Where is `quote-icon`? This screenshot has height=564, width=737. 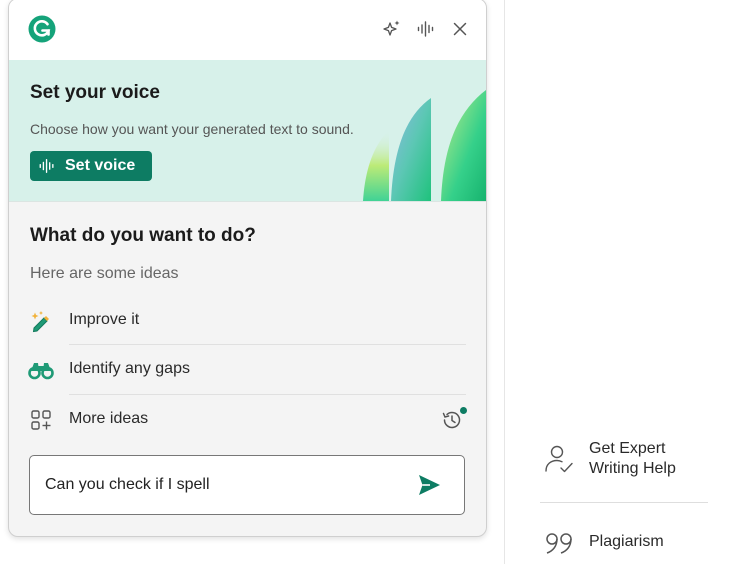 quote-icon is located at coordinates (559, 543).